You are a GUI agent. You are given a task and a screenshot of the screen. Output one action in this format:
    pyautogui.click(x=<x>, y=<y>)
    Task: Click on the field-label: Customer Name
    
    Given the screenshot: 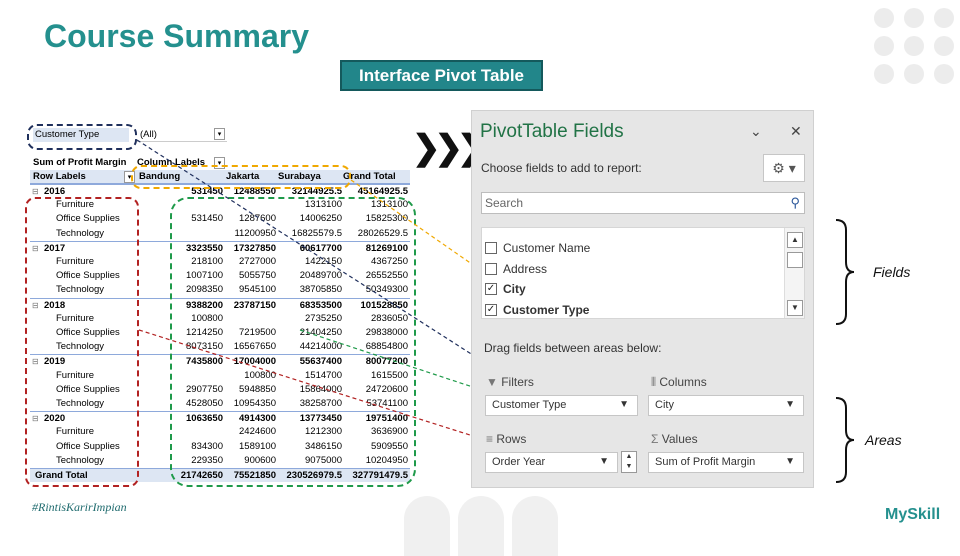 What is the action you would take?
    pyautogui.click(x=547, y=248)
    